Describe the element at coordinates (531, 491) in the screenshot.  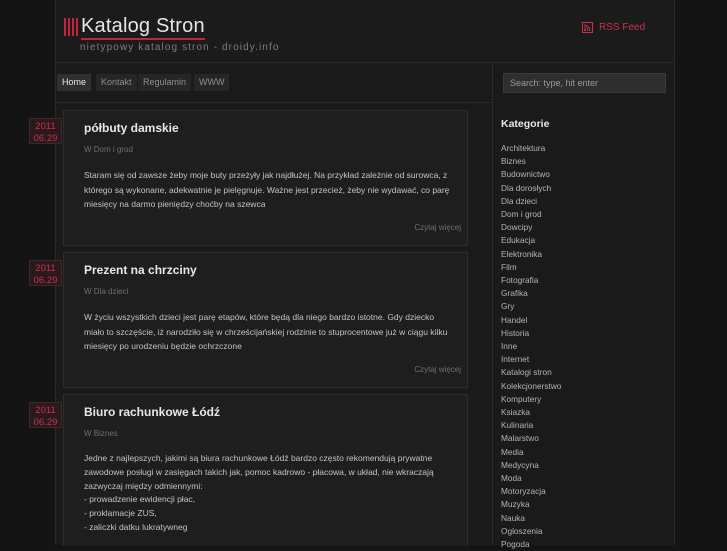
I see `category-link: Motoryzacja` at that location.